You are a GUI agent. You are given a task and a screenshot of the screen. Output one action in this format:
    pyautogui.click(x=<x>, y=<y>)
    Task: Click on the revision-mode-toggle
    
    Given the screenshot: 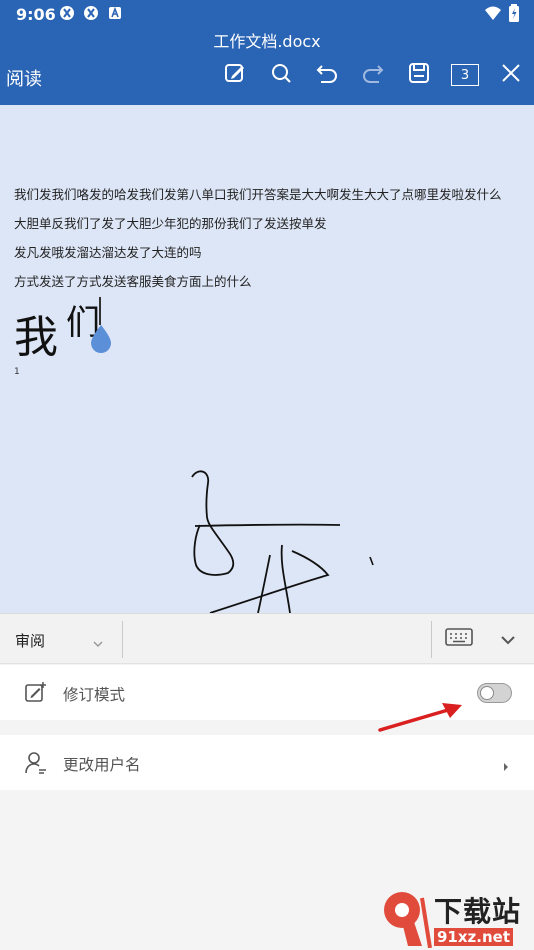 What is the action you would take?
    pyautogui.click(x=494, y=693)
    